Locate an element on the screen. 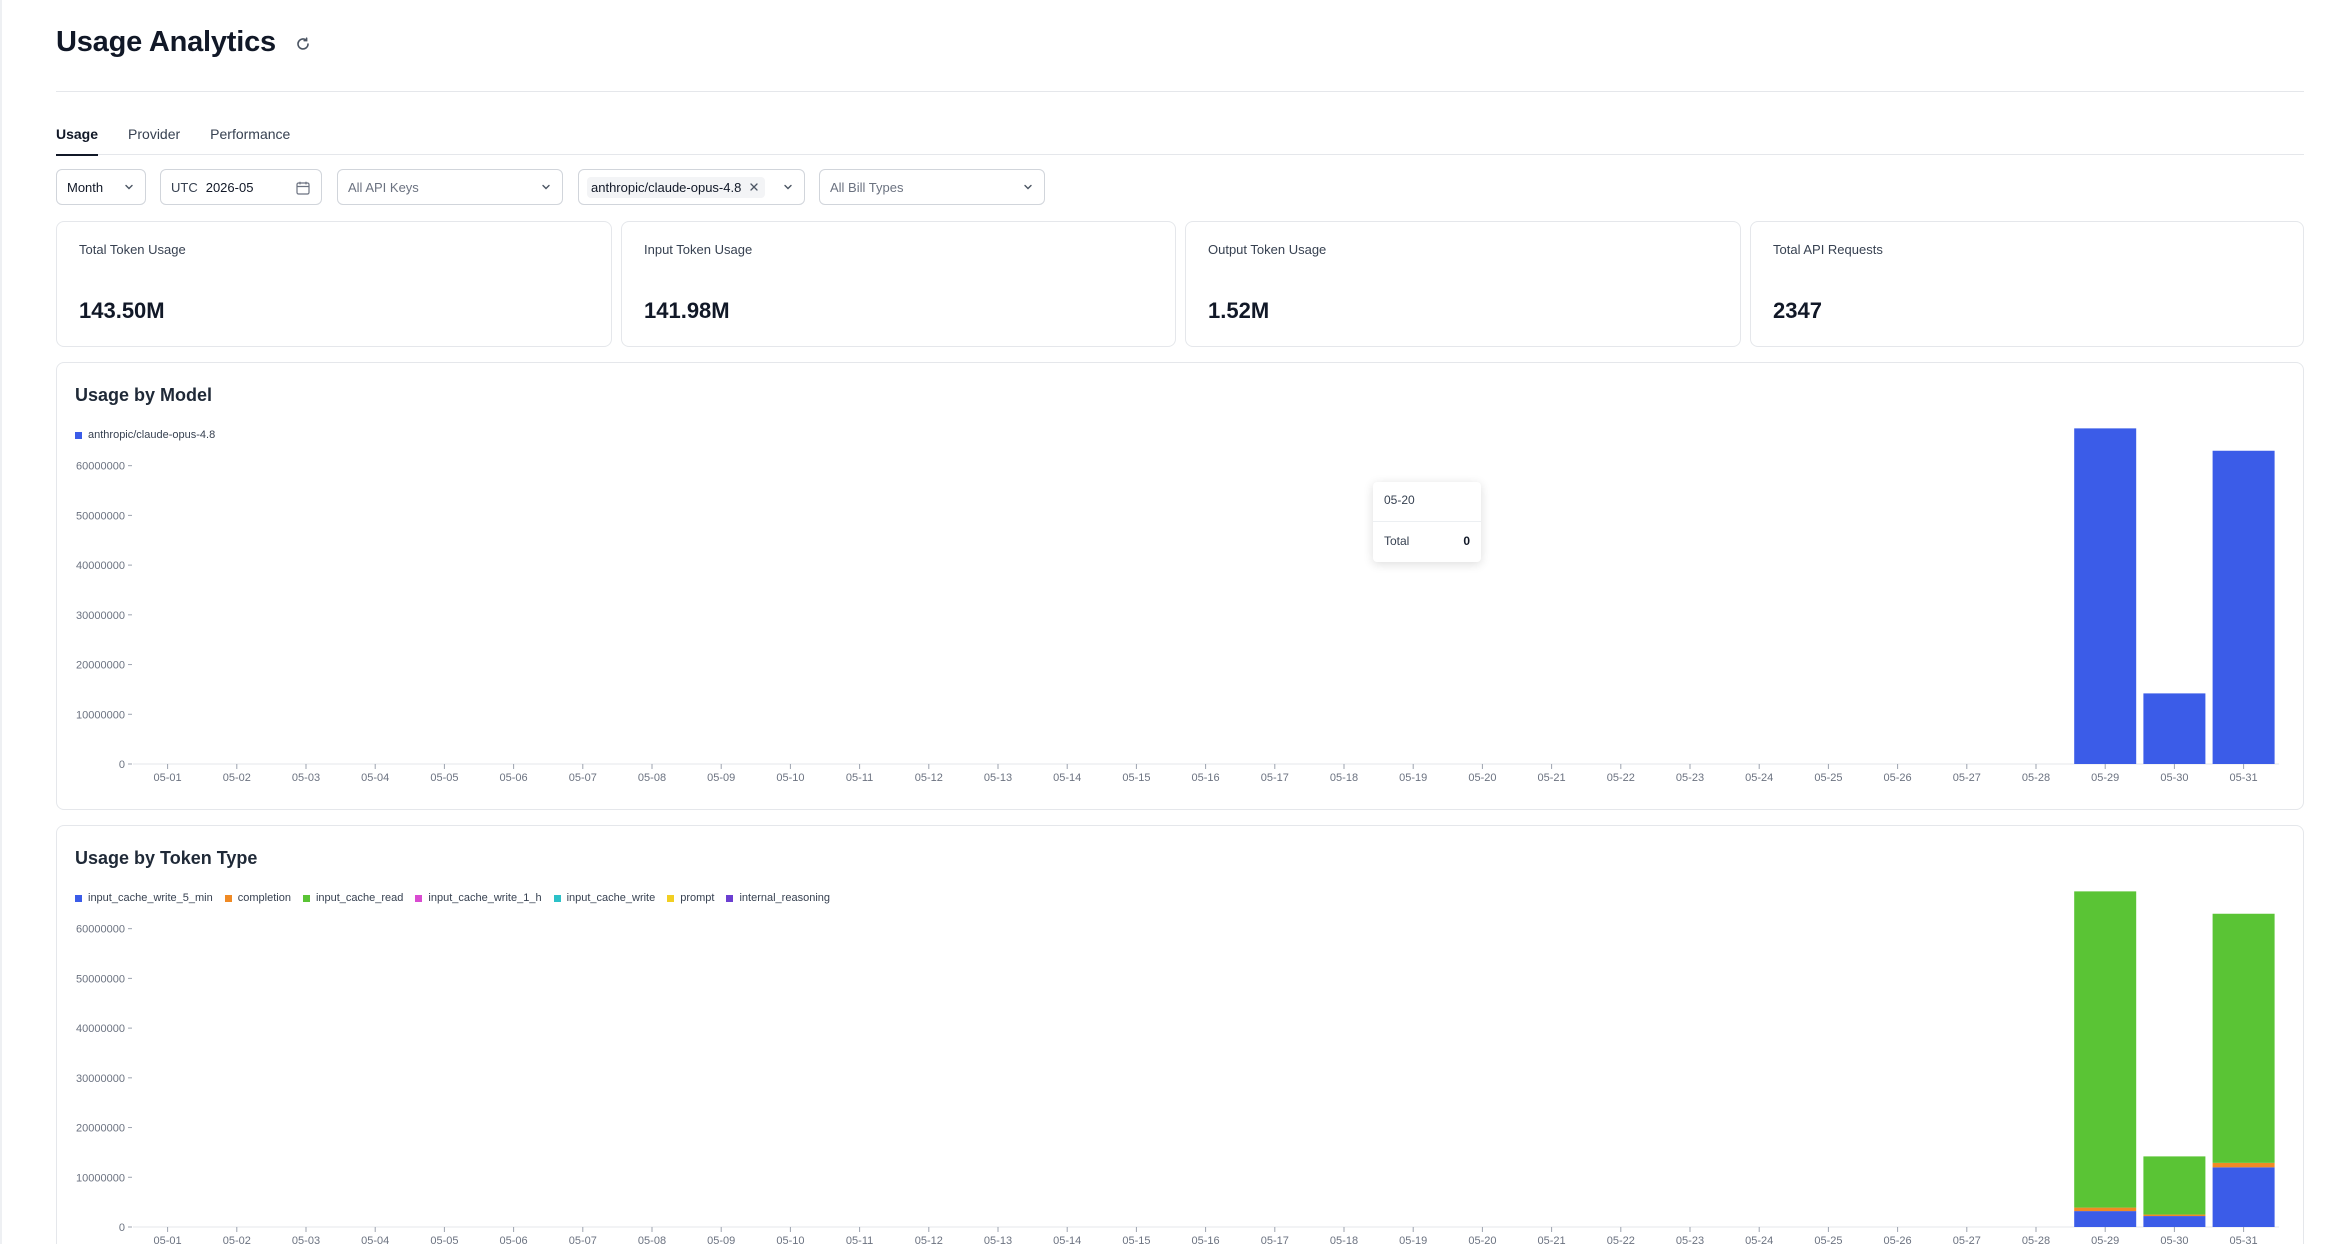 The image size is (2332, 1244). tab-provider: Provider is located at coordinates (154, 138).